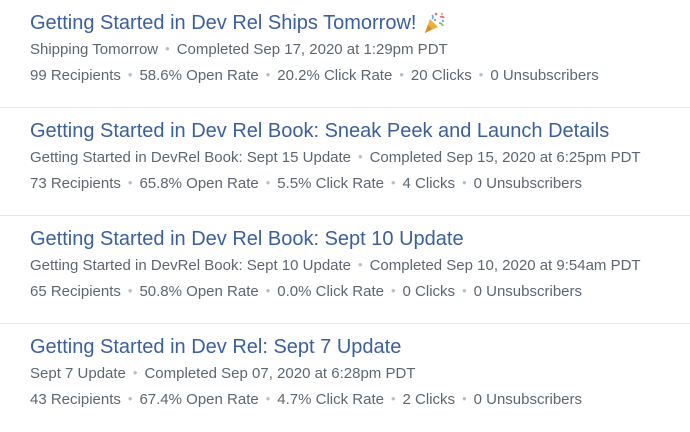 This screenshot has height=432, width=690. What do you see at coordinates (78, 373) in the screenshot?
I see `campaign-subject: Sept 7 Update` at bounding box center [78, 373].